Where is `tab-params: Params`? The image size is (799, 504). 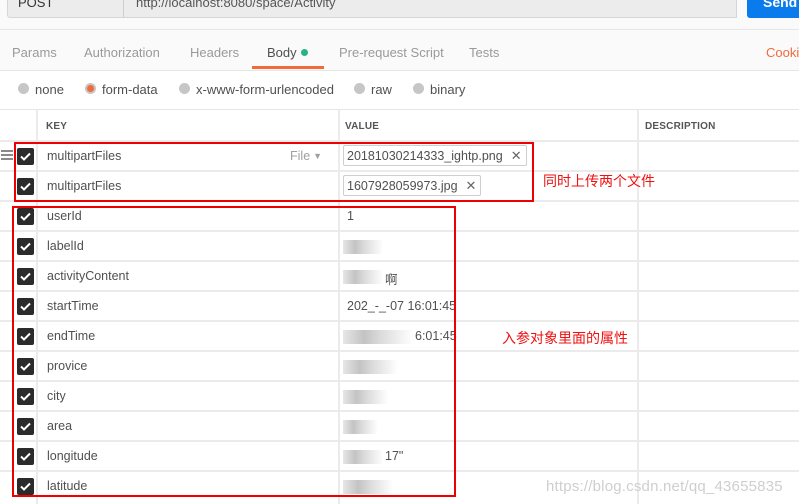 tab-params: Params is located at coordinates (34, 52).